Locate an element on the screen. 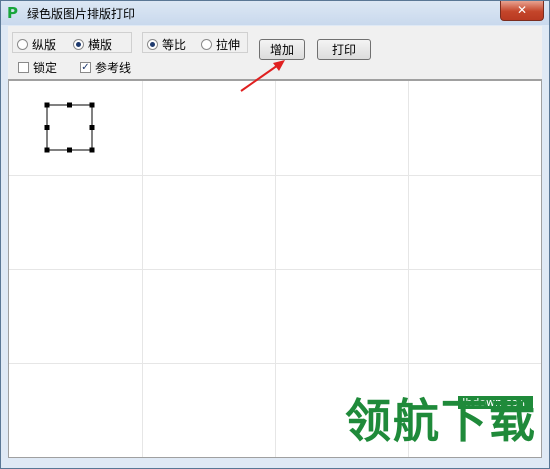 Image resolution: width=550 pixels, height=469 pixels. window-title: 绿色版图片排版打印 is located at coordinates (81, 14).